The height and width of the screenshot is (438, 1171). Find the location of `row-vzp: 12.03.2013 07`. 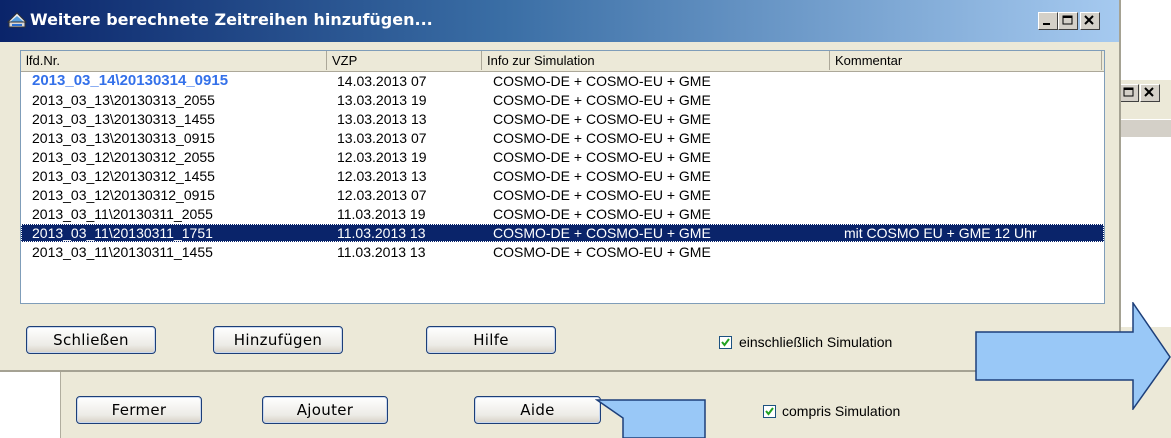

row-vzp: 12.03.2013 07 is located at coordinates (382, 195).